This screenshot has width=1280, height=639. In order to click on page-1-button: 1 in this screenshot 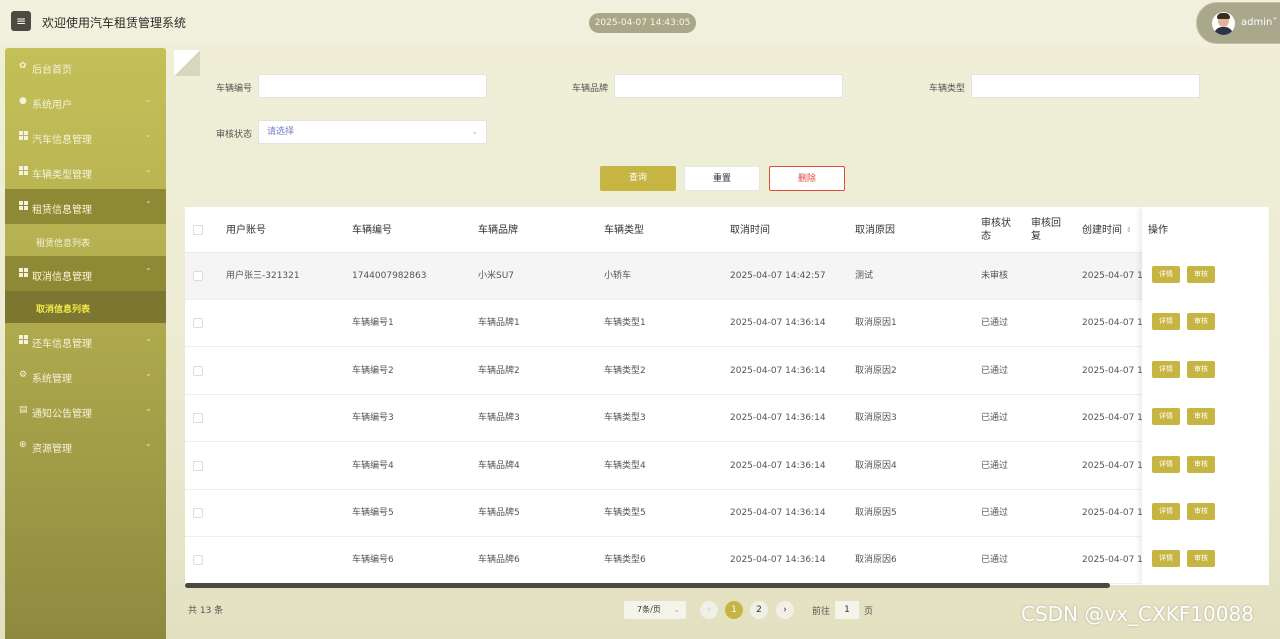, I will do `click(734, 610)`.